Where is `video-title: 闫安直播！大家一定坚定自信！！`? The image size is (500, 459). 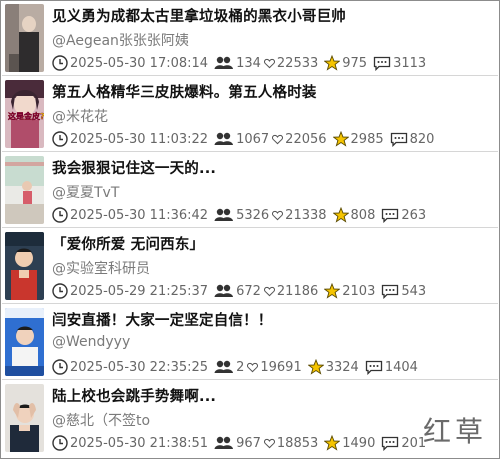 video-title: 闫安直播！大家一定坚定自信！！ is located at coordinates (272, 319).